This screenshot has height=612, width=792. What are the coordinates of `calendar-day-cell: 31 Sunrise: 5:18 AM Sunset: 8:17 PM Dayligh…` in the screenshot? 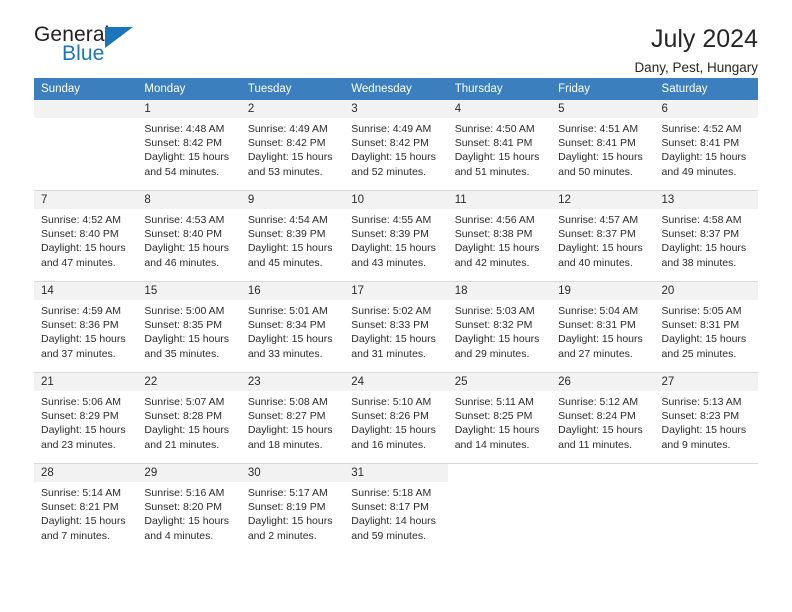 It's located at (396, 509).